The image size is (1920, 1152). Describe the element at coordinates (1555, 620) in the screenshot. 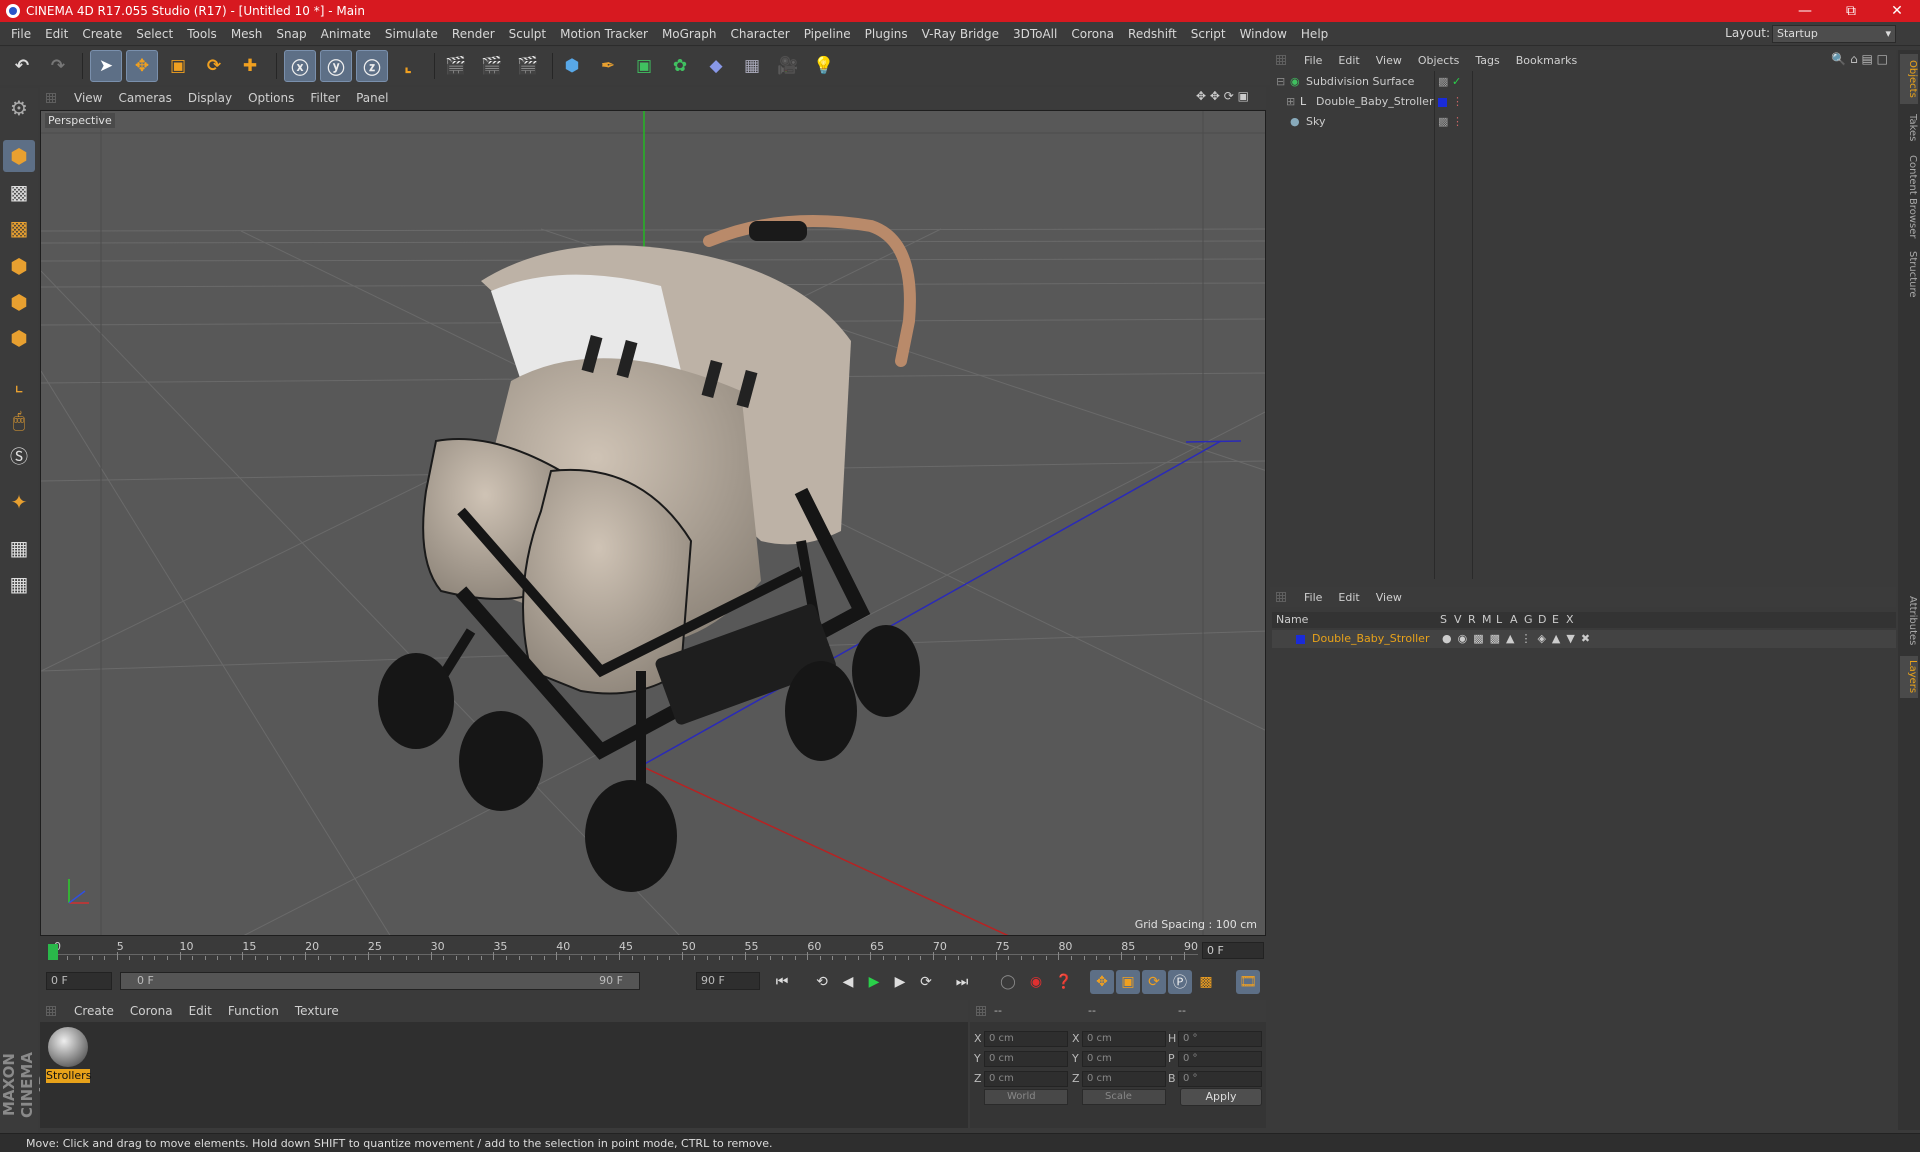

I see `layer-column-header: E` at that location.